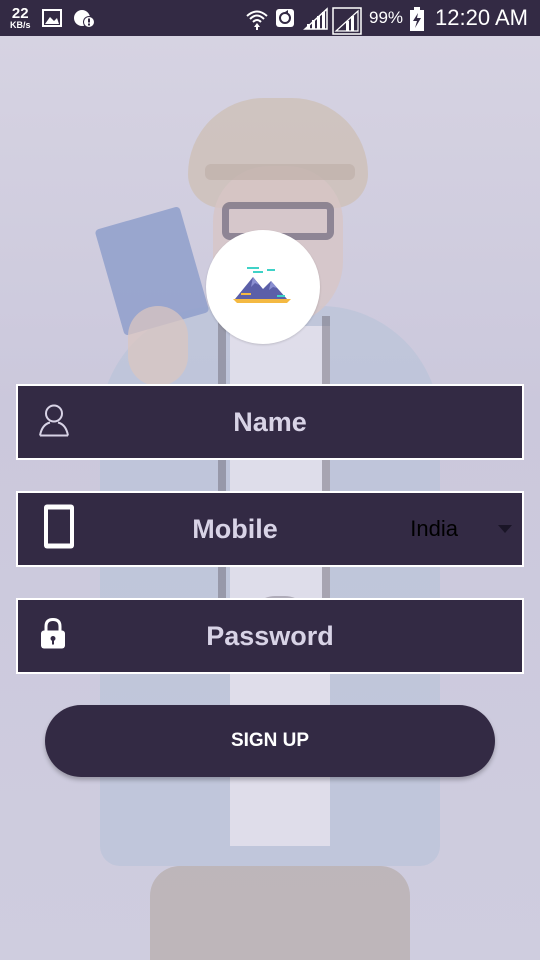 The width and height of the screenshot is (540, 960). What do you see at coordinates (256, 18) in the screenshot?
I see `wifi-icon` at bounding box center [256, 18].